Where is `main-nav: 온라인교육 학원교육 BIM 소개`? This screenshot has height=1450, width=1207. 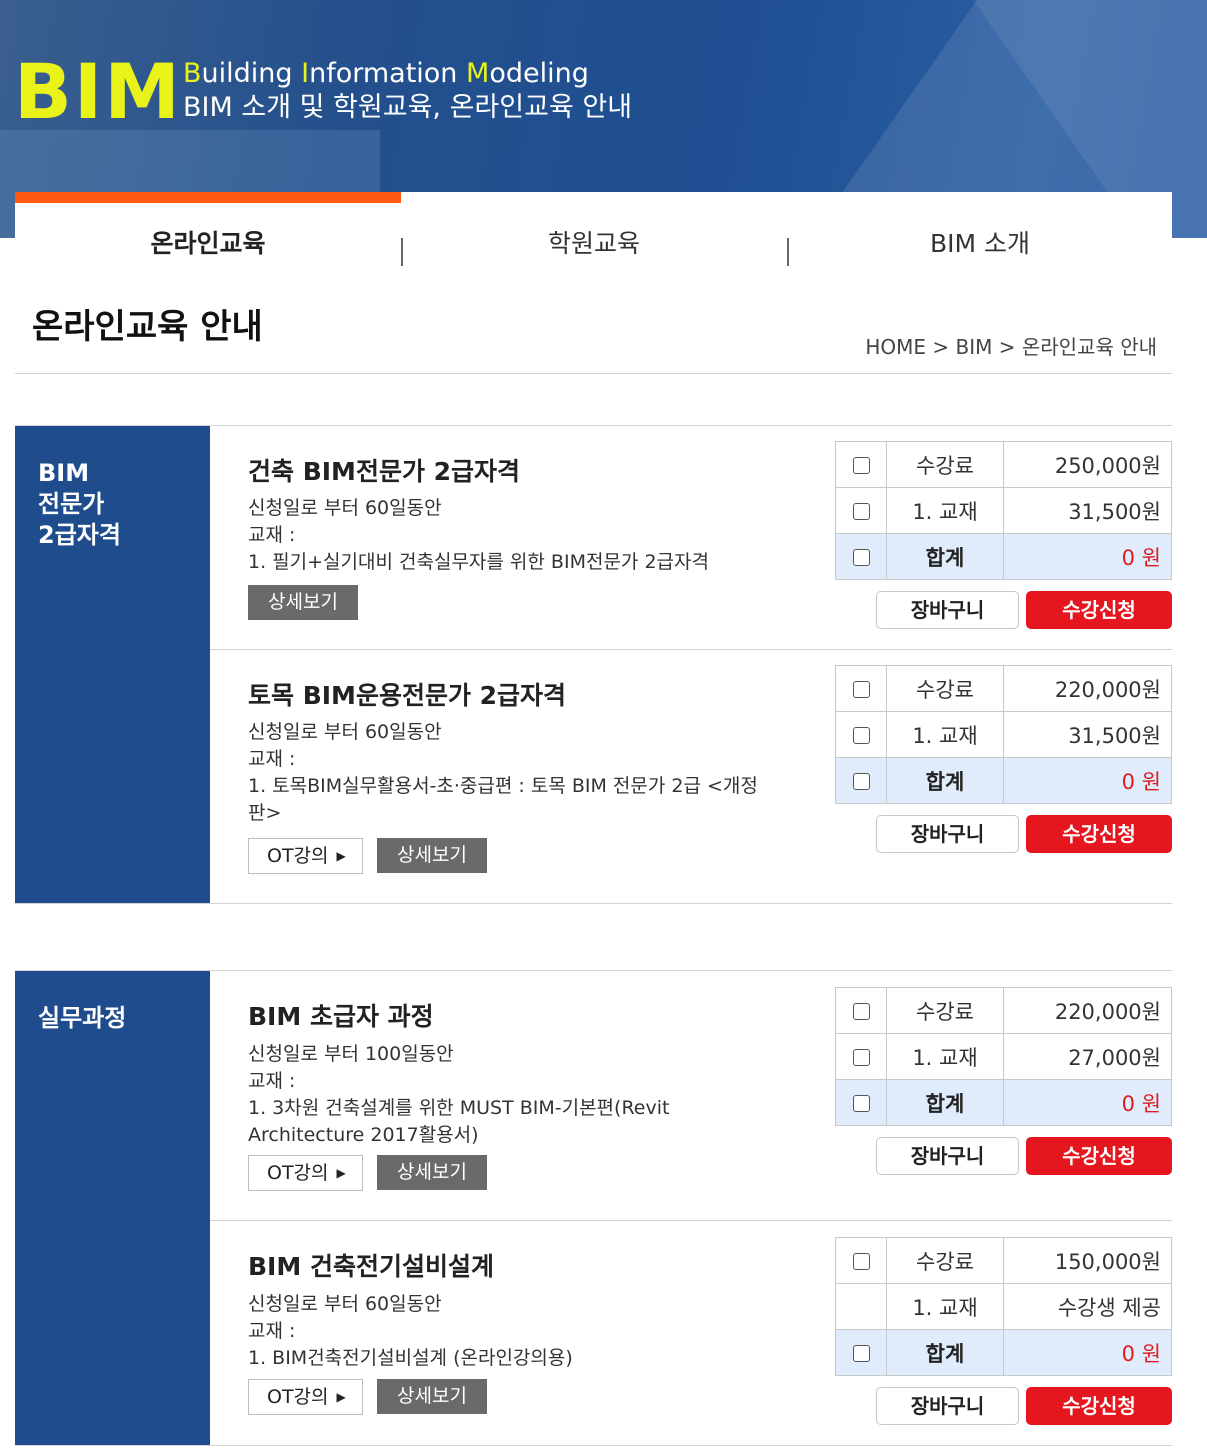 main-nav: 온라인교육 학원교육 BIM 소개 is located at coordinates (593, 238).